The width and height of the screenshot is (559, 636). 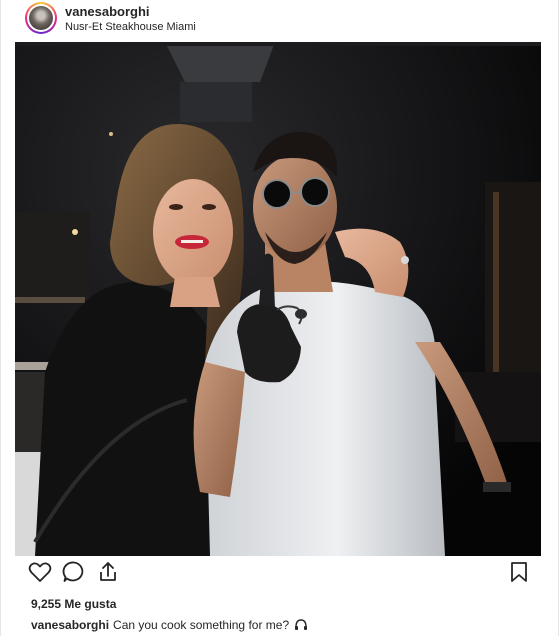 What do you see at coordinates (280, 574) in the screenshot?
I see `post-actions` at bounding box center [280, 574].